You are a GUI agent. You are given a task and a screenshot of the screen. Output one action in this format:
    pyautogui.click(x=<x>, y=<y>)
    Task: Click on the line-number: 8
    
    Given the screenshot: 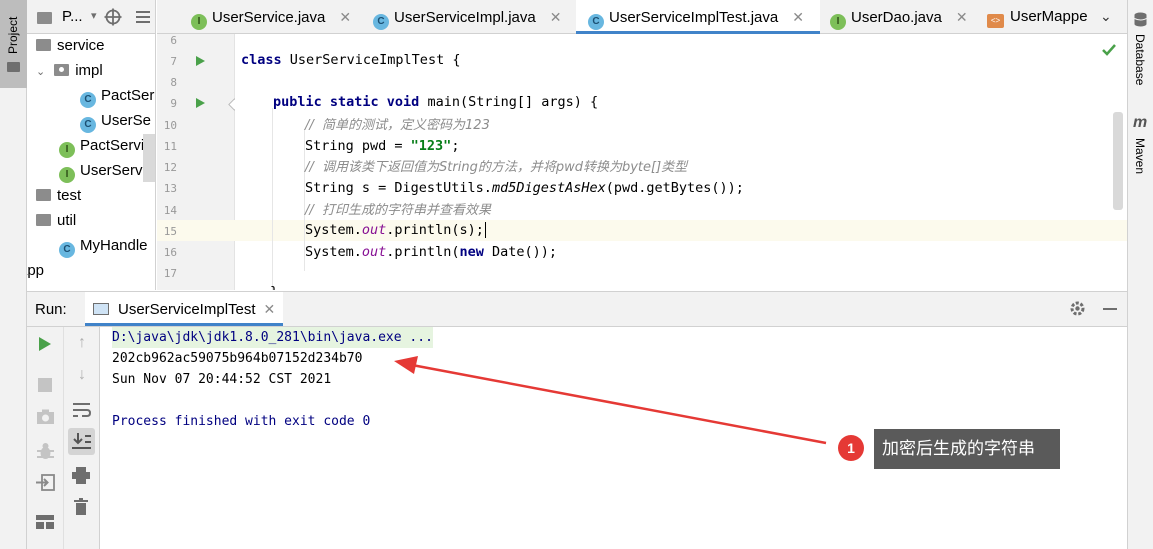 What is the action you would take?
    pyautogui.click(x=173, y=82)
    